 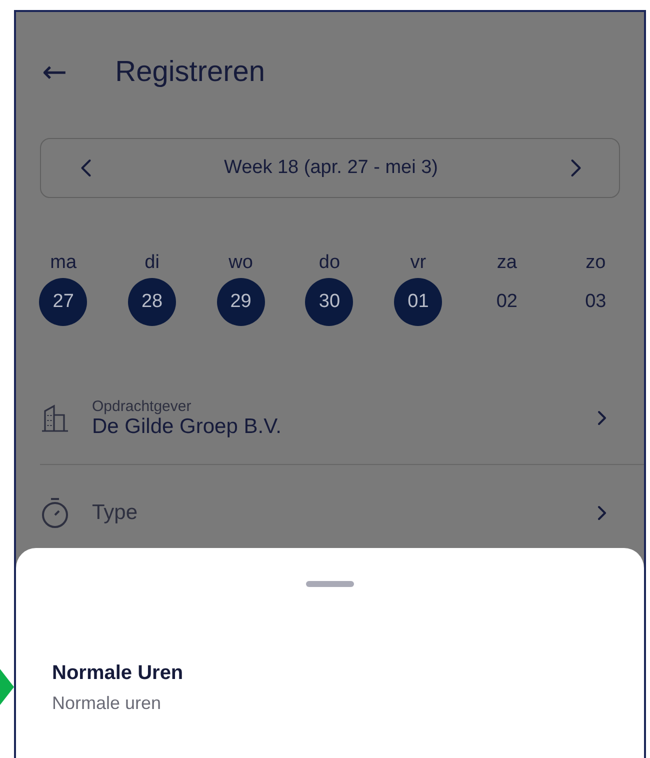 I want to click on day-date: 27, so click(x=63, y=302).